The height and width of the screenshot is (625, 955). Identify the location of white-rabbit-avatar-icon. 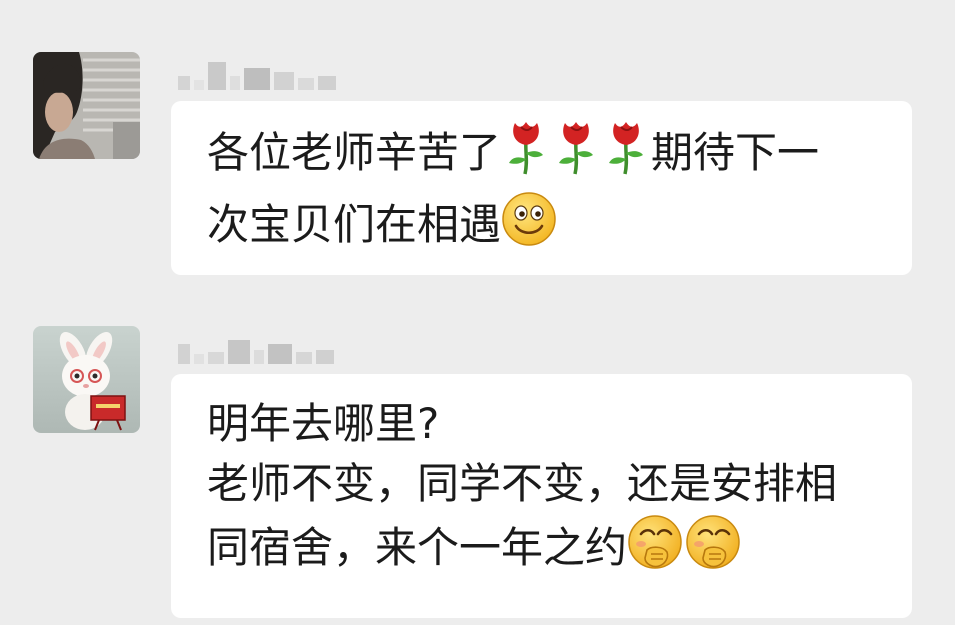
(86, 379).